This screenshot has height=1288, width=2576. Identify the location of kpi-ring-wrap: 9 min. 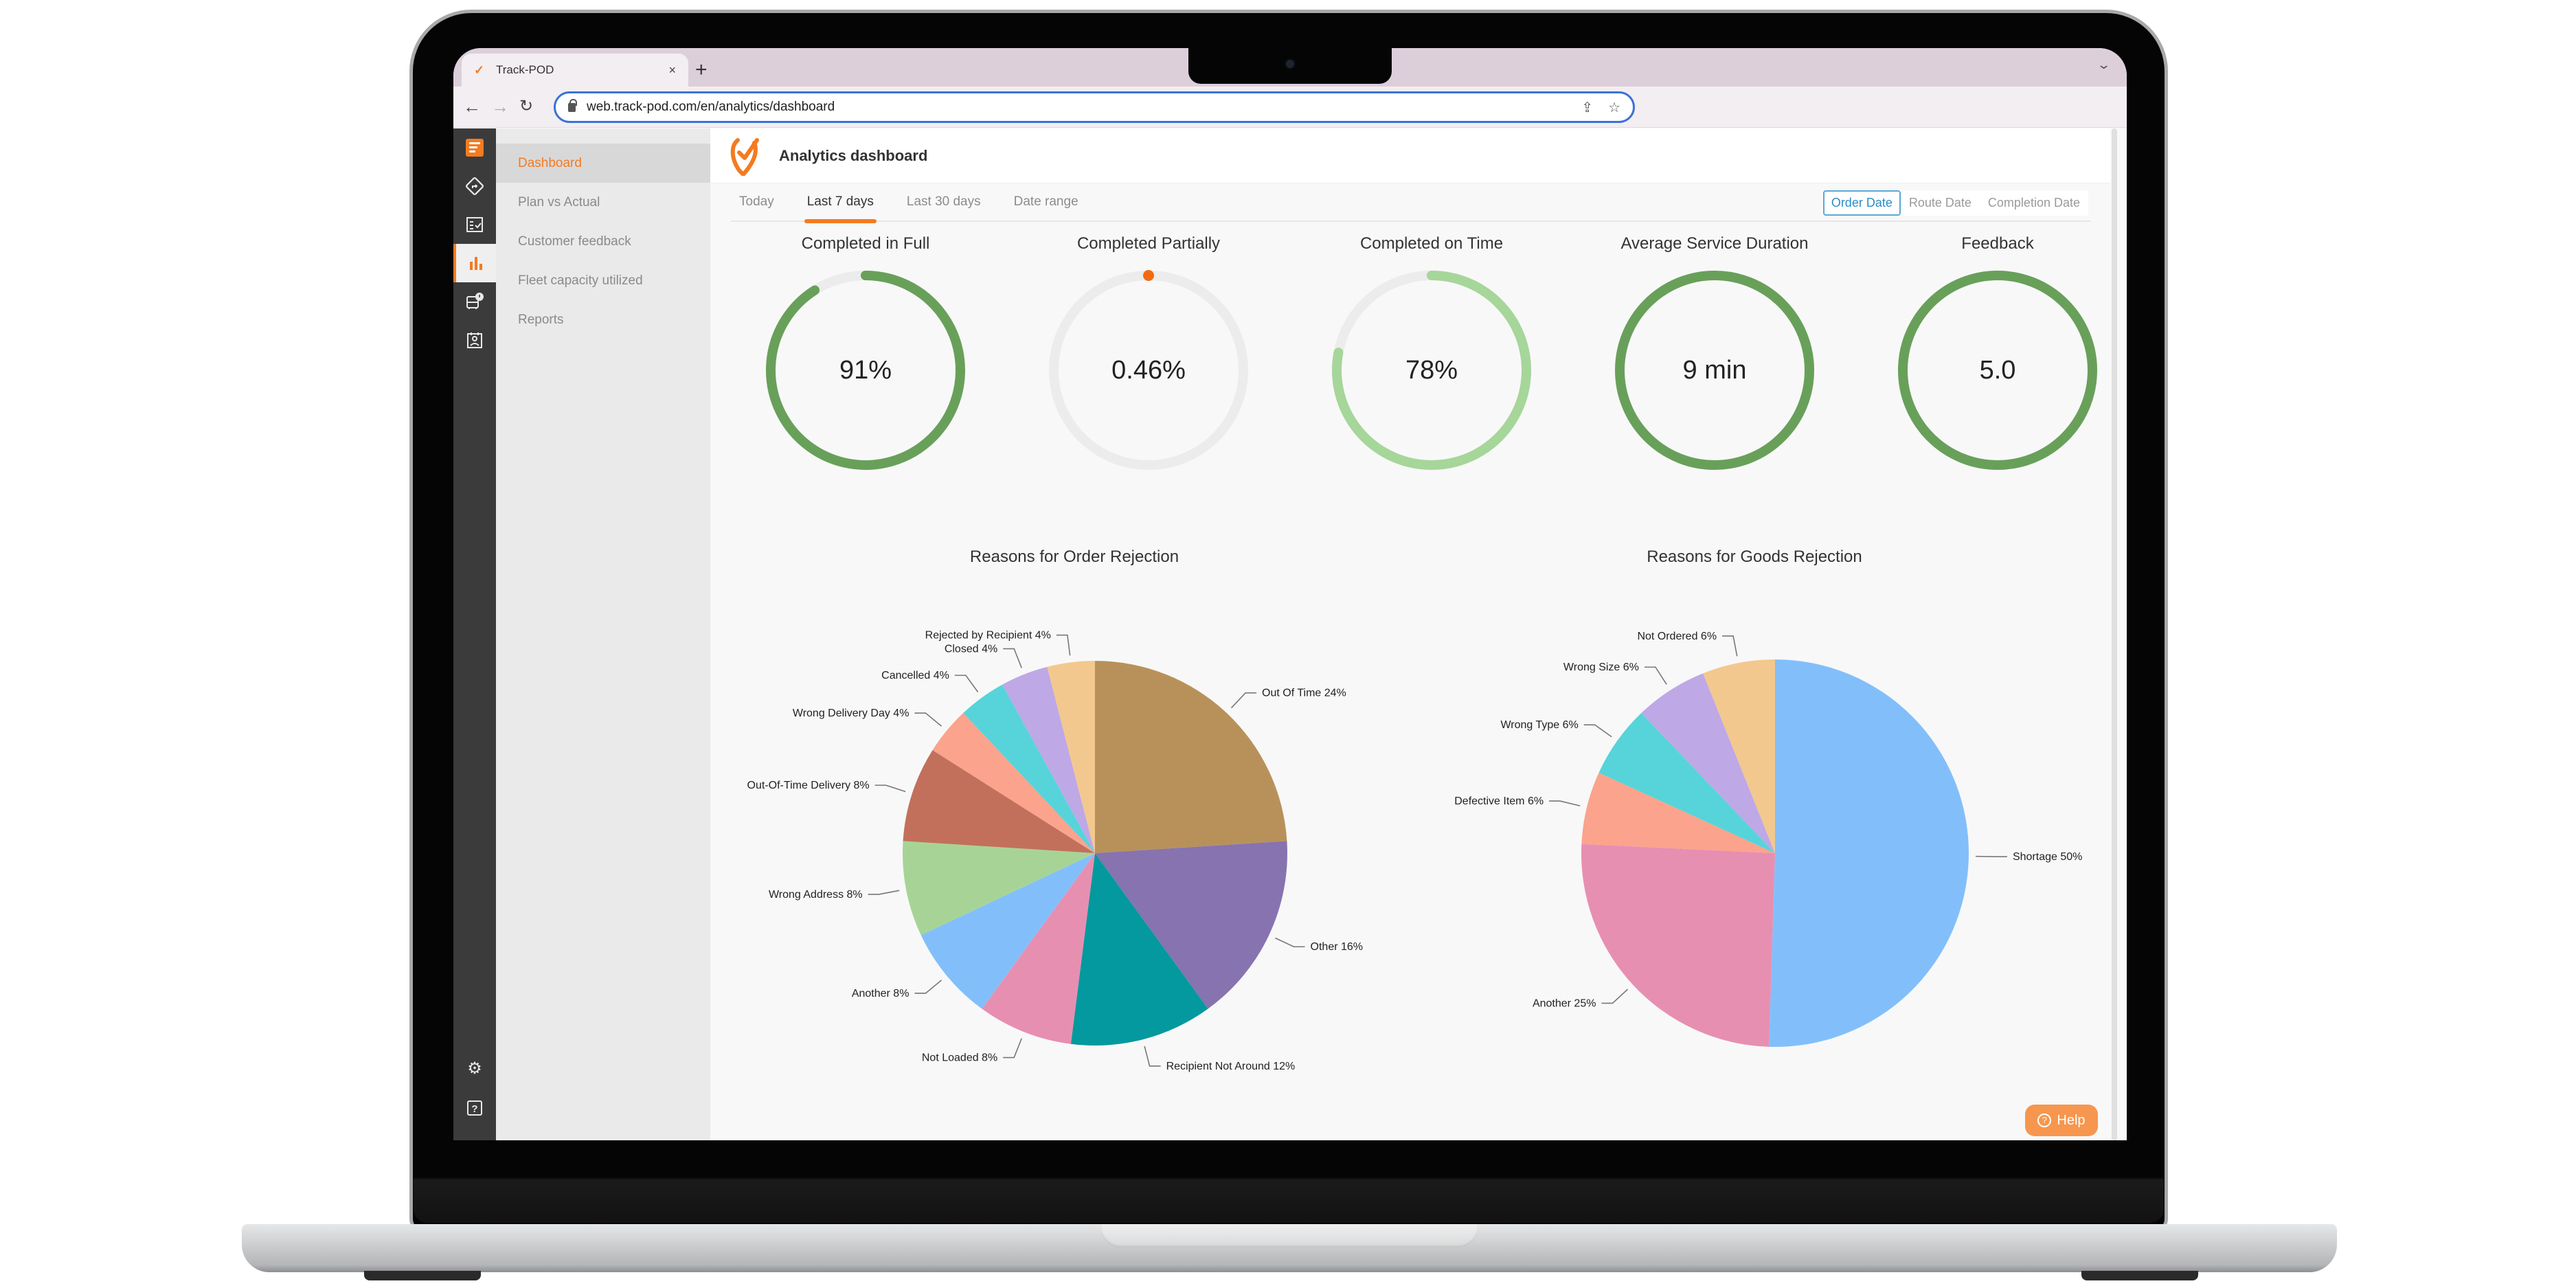
(1715, 370).